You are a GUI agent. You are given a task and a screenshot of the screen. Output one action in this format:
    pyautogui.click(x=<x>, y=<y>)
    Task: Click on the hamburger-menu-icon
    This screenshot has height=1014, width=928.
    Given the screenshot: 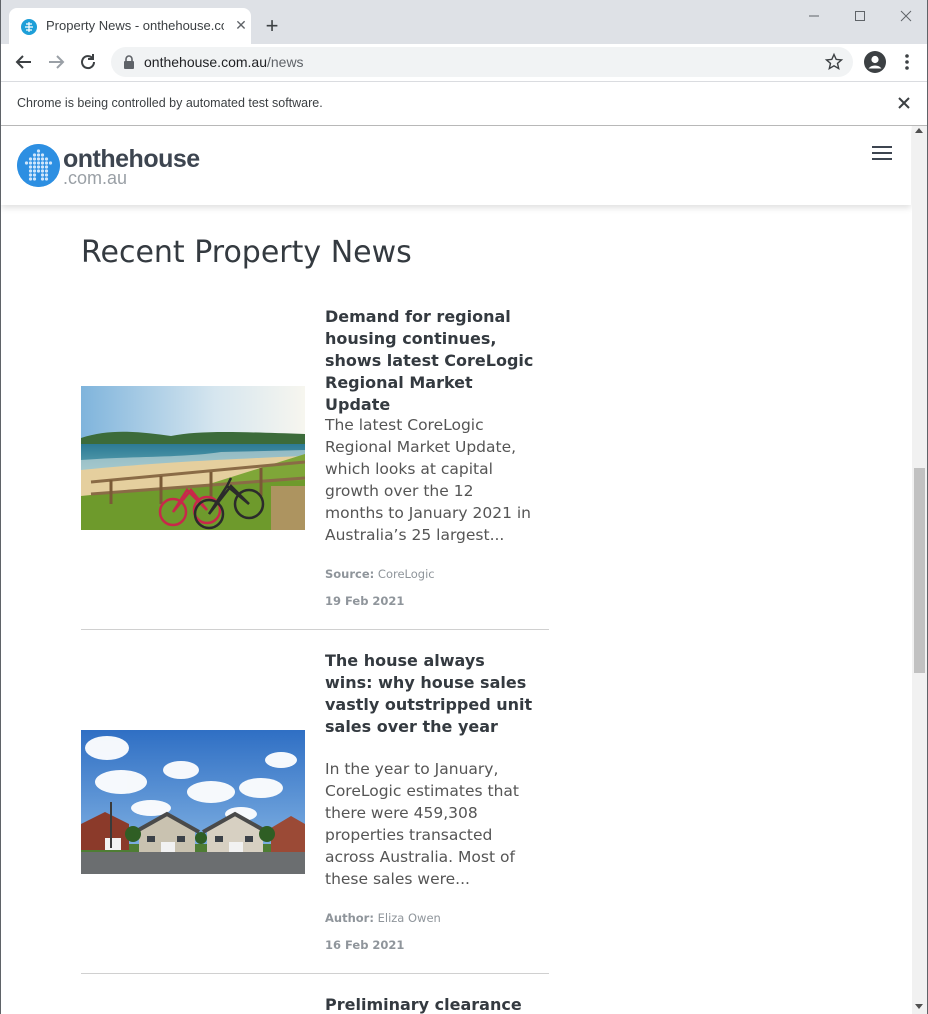 What is the action you would take?
    pyautogui.click(x=882, y=154)
    